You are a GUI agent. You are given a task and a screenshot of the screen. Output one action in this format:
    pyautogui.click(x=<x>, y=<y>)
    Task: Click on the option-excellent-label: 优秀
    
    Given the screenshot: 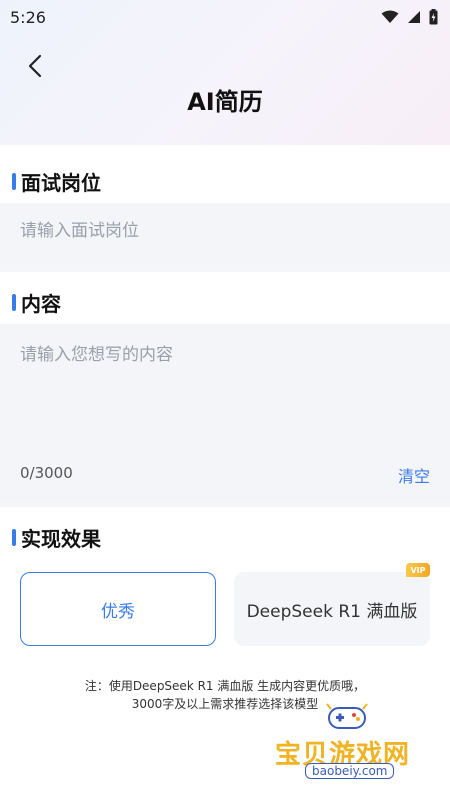 What is the action you would take?
    pyautogui.click(x=118, y=611)
    